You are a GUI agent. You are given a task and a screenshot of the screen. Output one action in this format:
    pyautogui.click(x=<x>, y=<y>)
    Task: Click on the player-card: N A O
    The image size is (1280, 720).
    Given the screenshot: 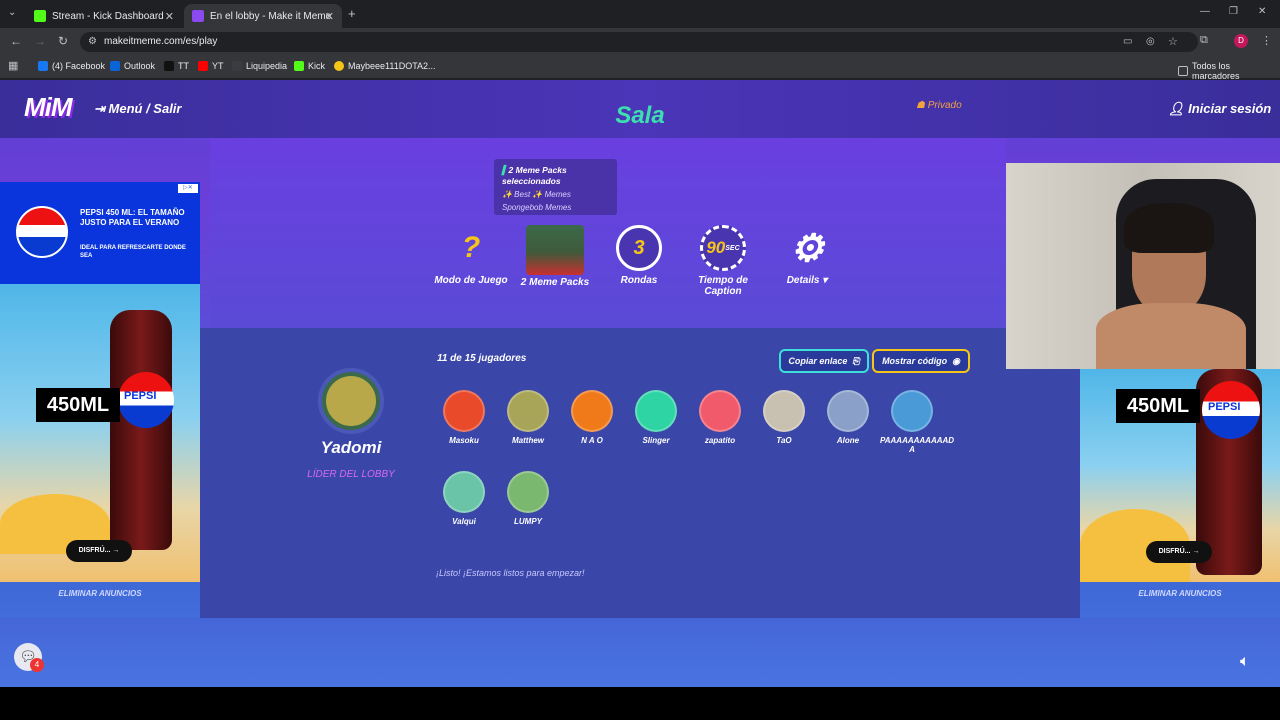 What is the action you would take?
    pyautogui.click(x=592, y=417)
    